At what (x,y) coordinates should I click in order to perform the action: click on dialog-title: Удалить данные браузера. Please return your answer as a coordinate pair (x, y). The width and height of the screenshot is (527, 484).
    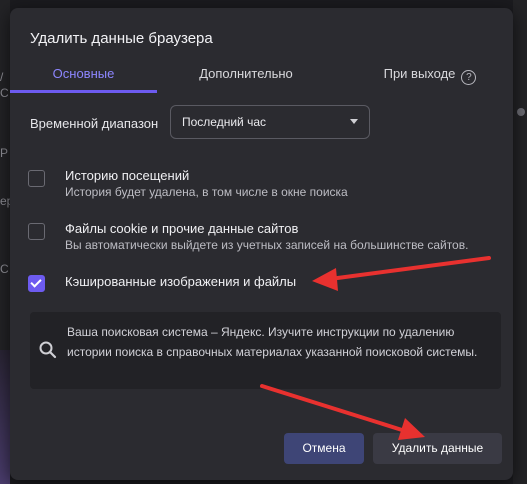
    Looking at the image, I should click on (121, 38).